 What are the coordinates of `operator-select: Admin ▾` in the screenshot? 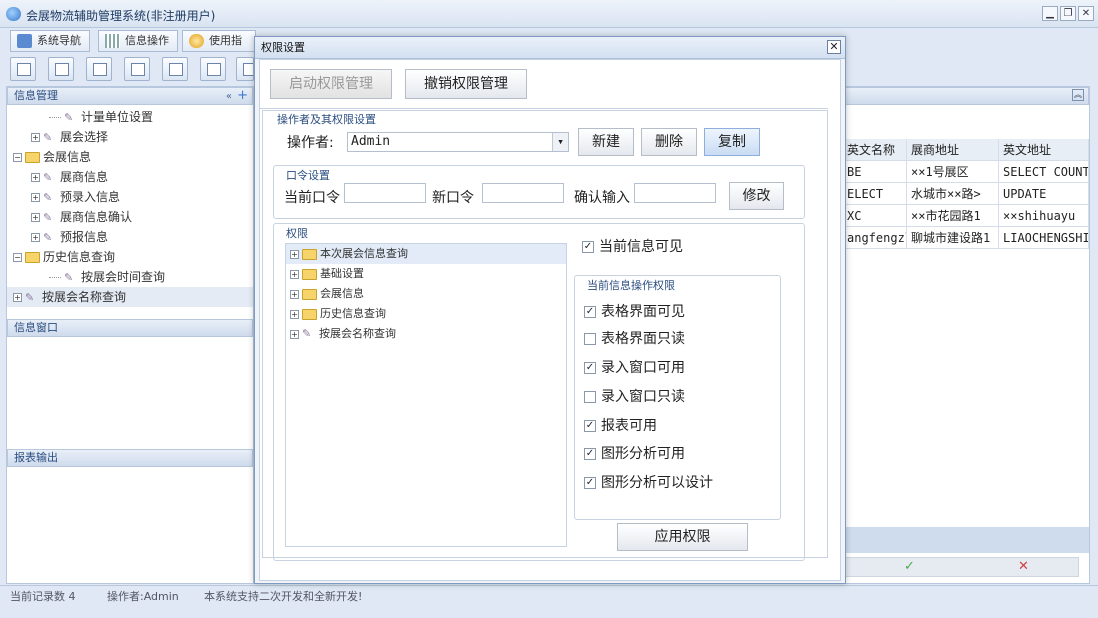 It's located at (458, 142).